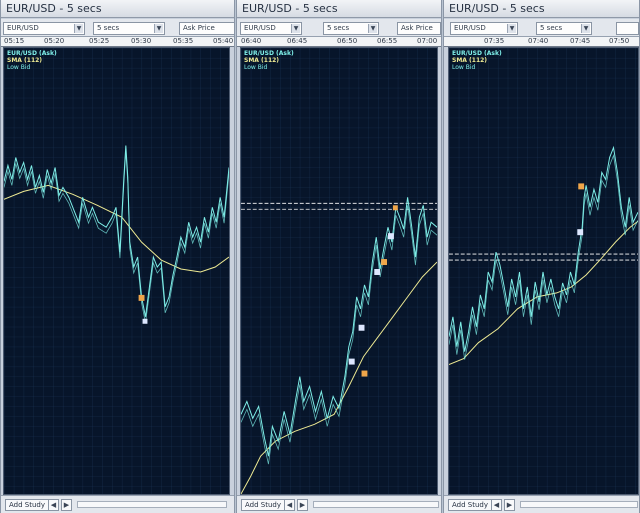  I want to click on time-tick: 05:30, so click(141, 41).